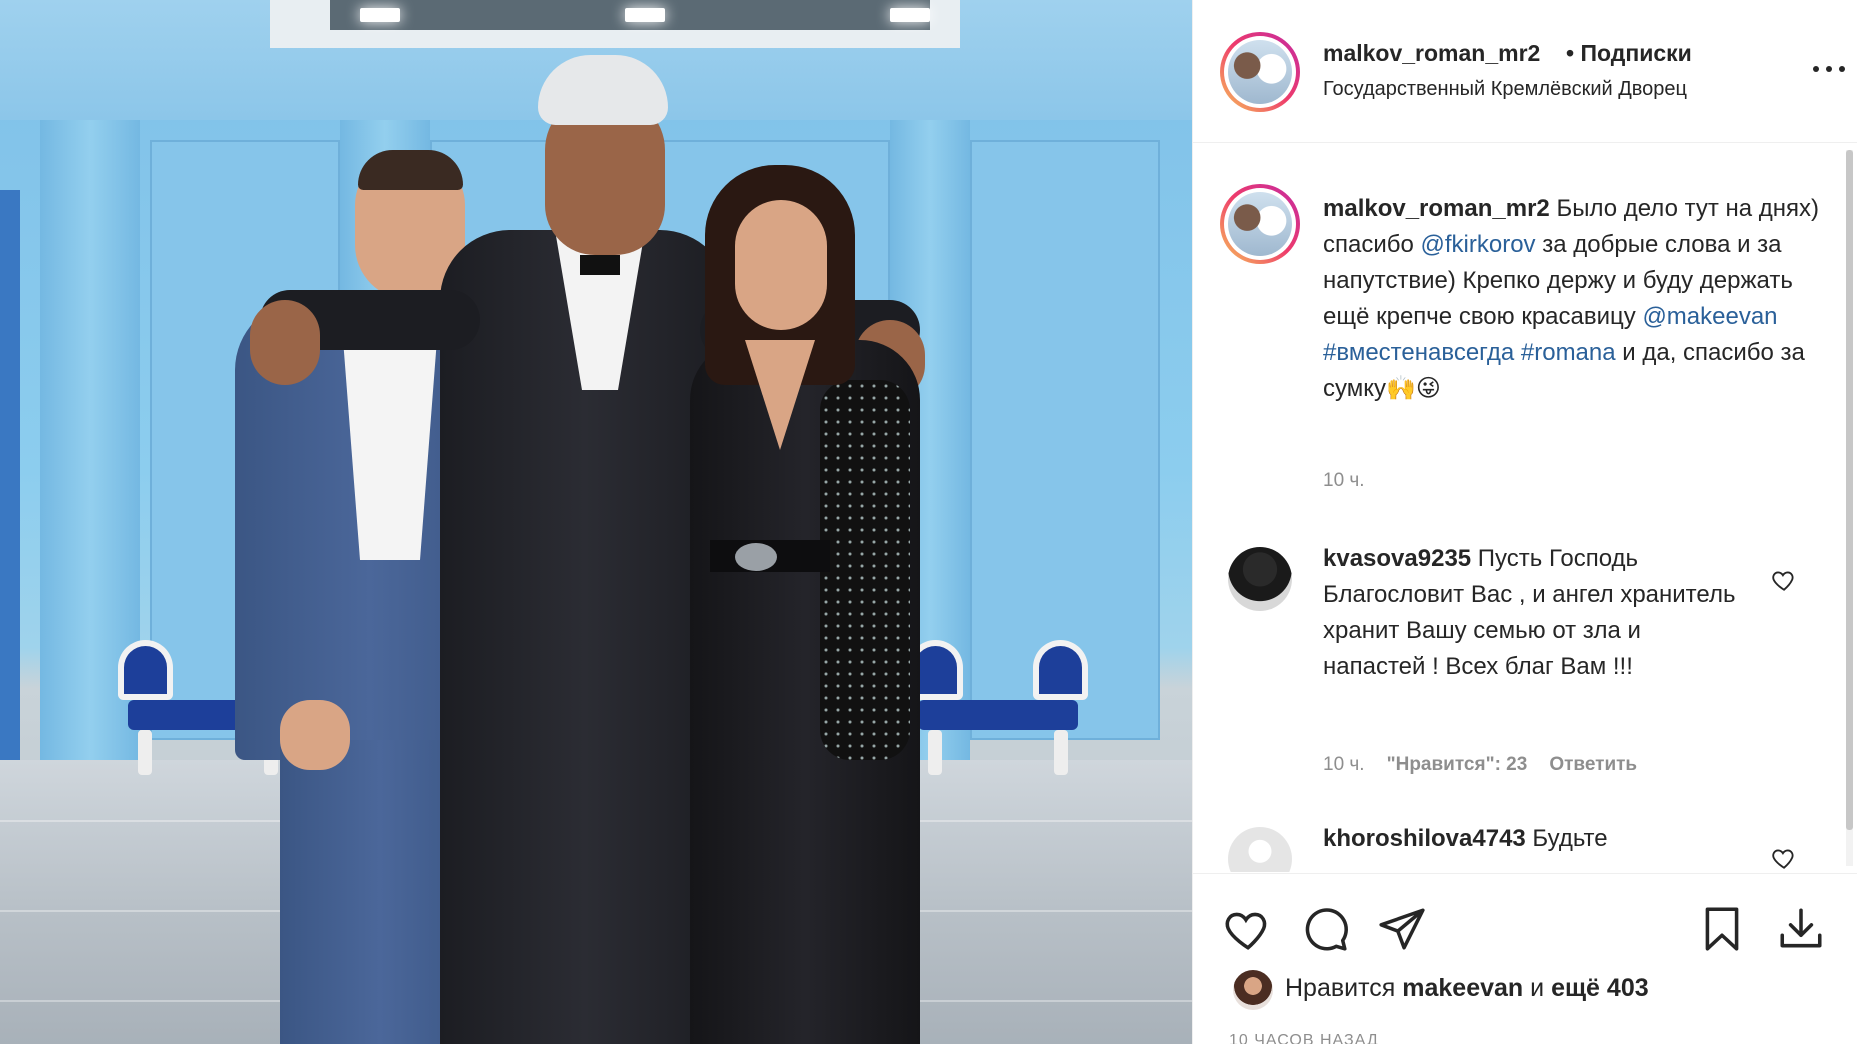 This screenshot has height=1044, width=1857. What do you see at coordinates (1397, 558) in the screenshot?
I see `comment-username: kvasova9235` at bounding box center [1397, 558].